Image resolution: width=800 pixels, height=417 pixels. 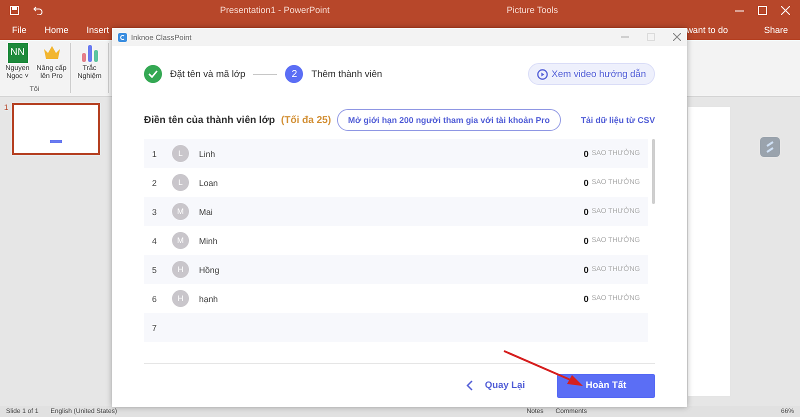 I want to click on step-label: Thêm thành viên, so click(x=346, y=74).